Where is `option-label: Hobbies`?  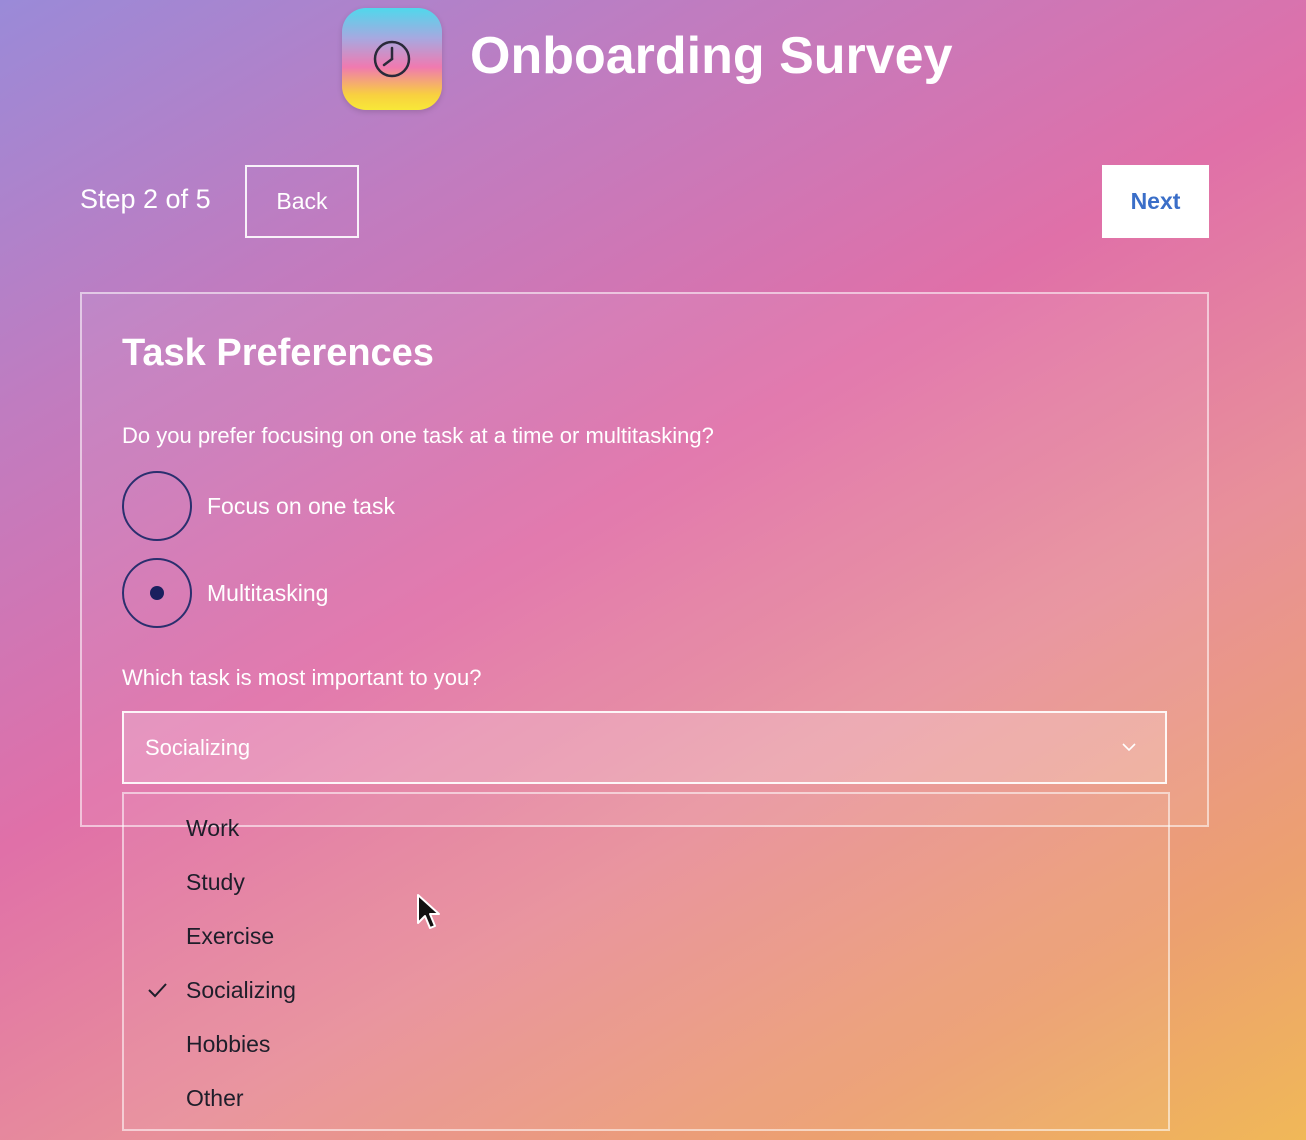 option-label: Hobbies is located at coordinates (228, 1043).